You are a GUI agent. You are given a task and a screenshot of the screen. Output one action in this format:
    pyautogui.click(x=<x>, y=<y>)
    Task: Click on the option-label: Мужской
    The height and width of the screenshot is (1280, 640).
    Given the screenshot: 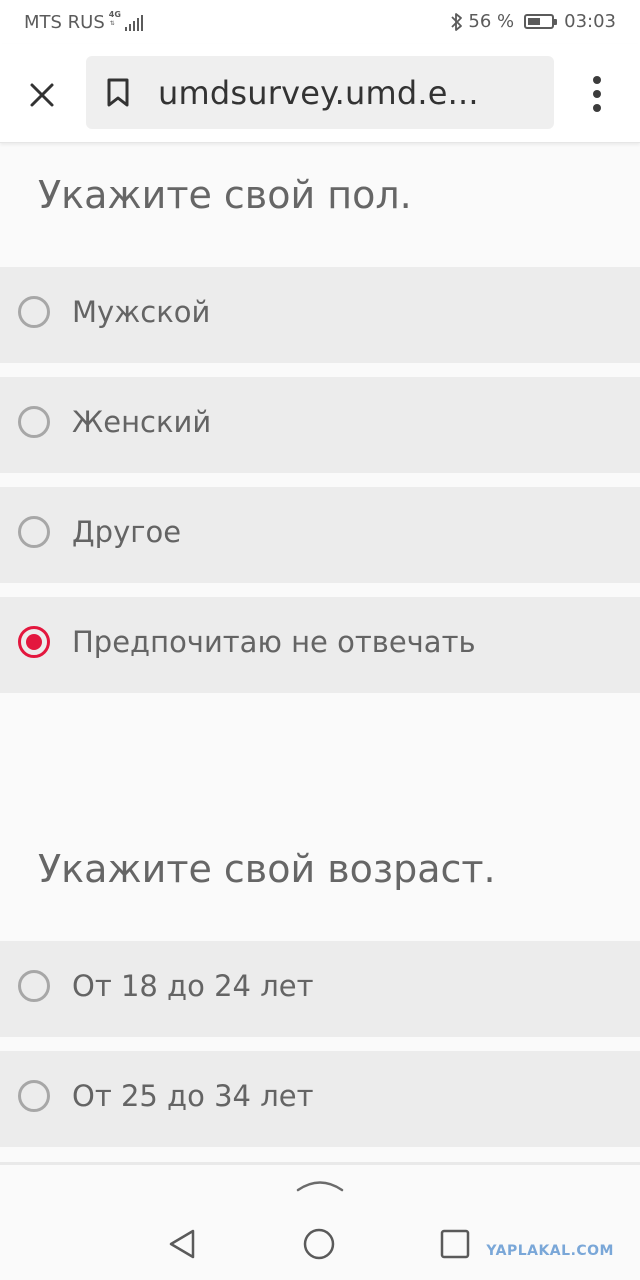 What is the action you would take?
    pyautogui.click(x=141, y=312)
    